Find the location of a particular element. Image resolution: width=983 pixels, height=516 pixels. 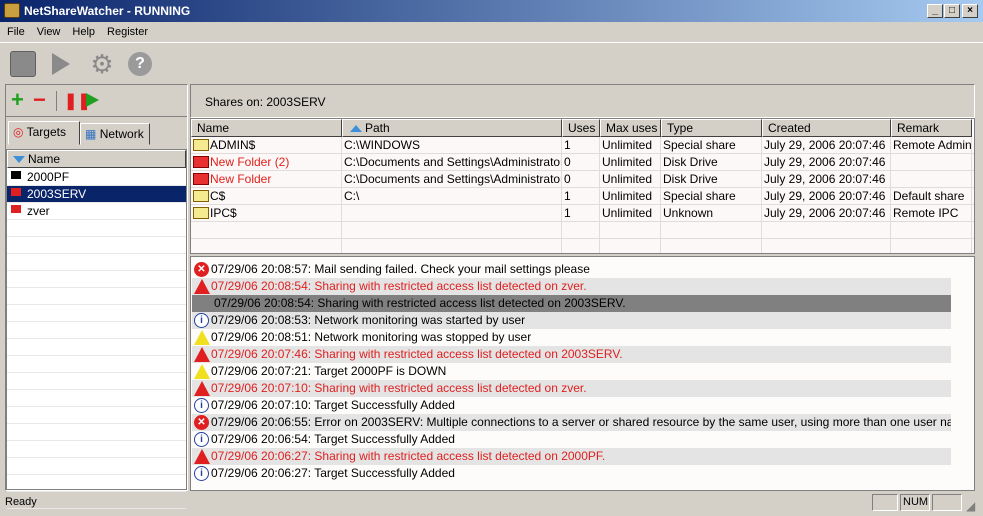

computer-icon is located at coordinates (16, 192).